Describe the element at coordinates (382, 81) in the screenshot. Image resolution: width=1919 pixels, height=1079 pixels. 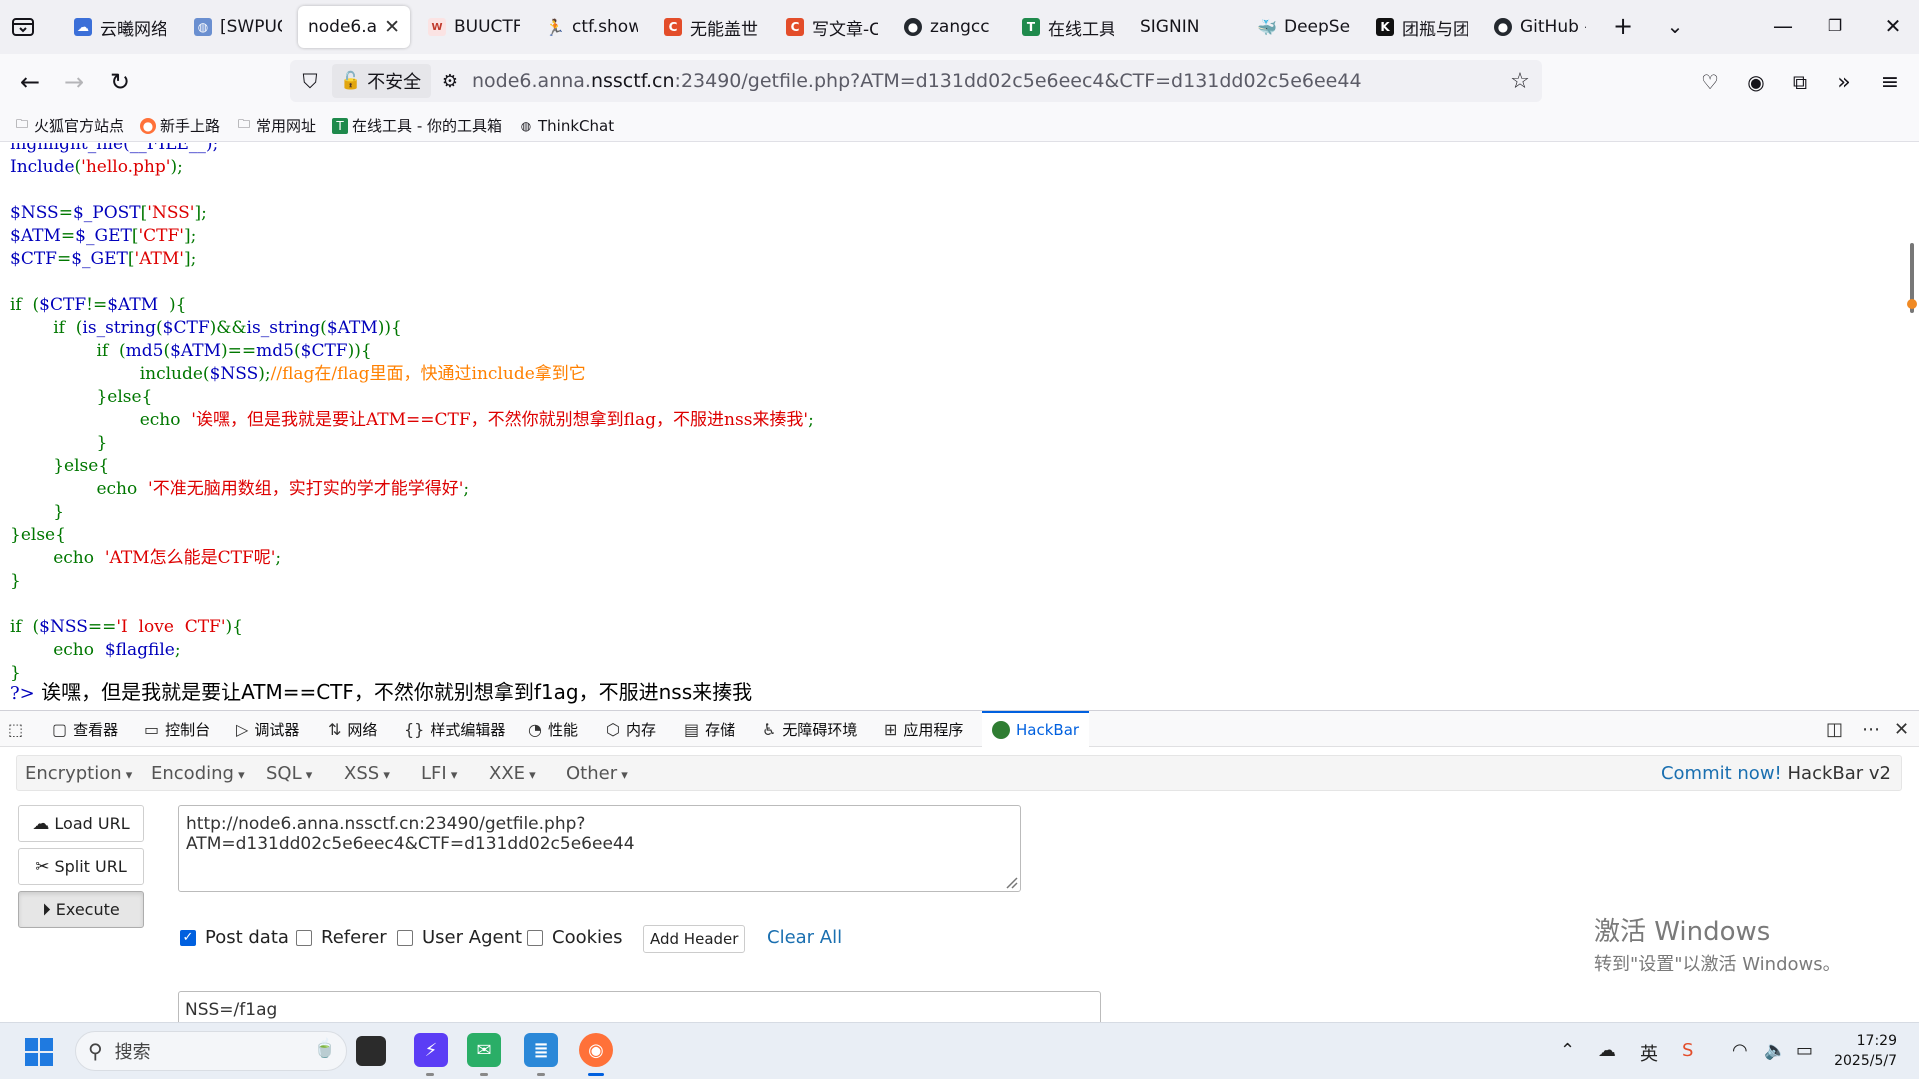
I see `insecure-connection-badge: 🔓 不安全` at that location.